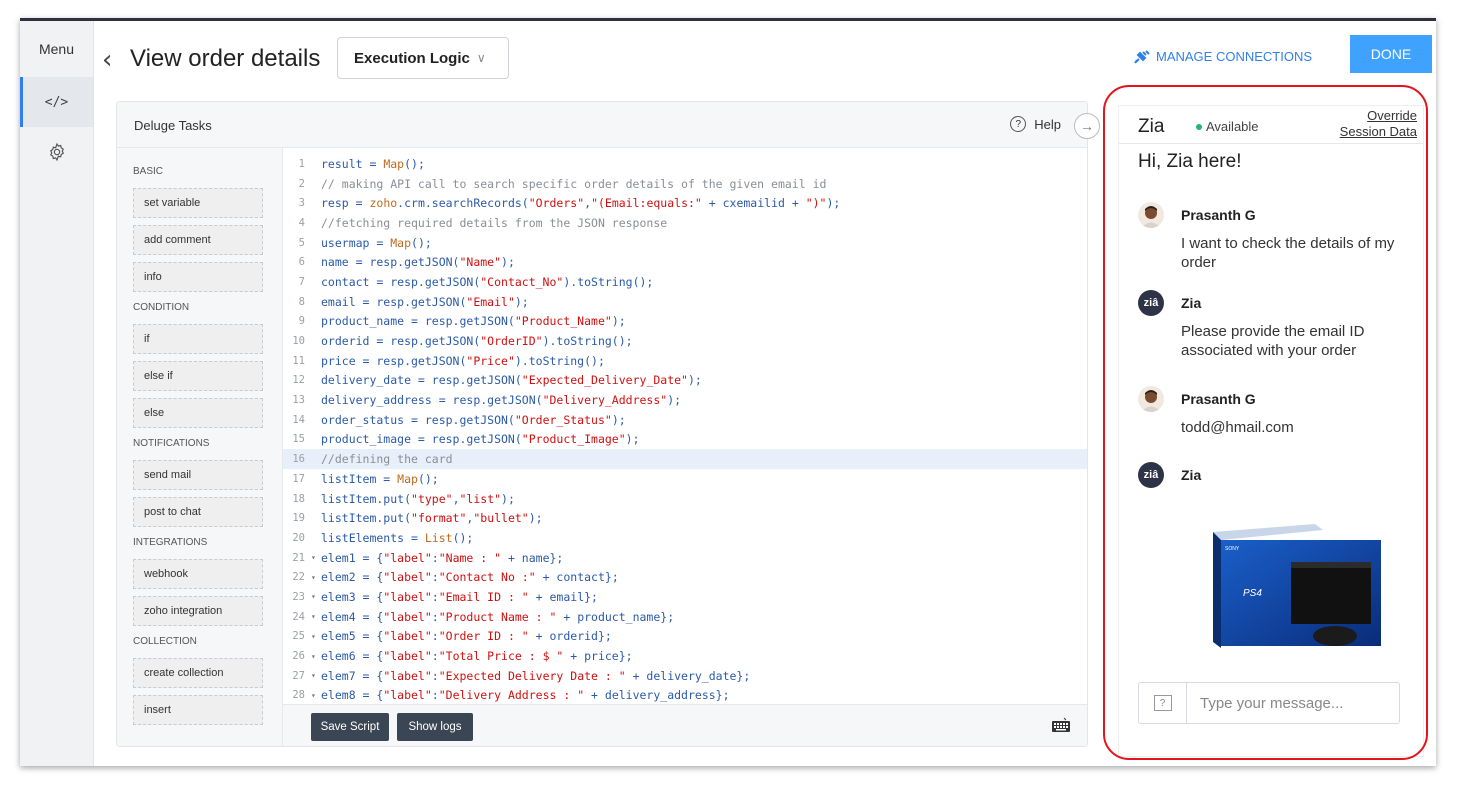 Image resolution: width=1458 pixels, height=788 pixels. I want to click on done-button: DONE, so click(1391, 54).